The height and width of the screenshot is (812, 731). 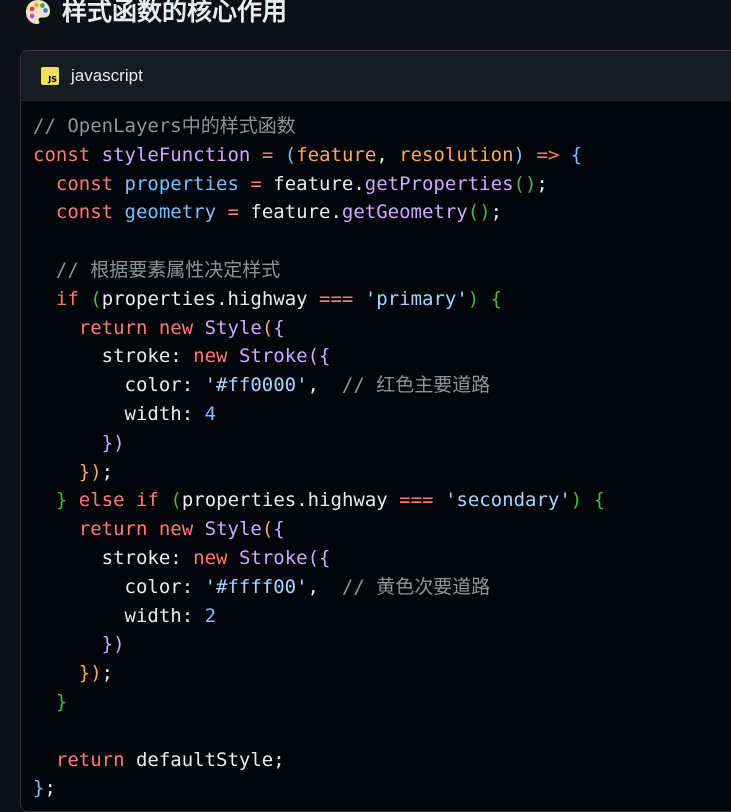 I want to click on section-heading: 样式函数的核心作用, so click(x=155, y=16).